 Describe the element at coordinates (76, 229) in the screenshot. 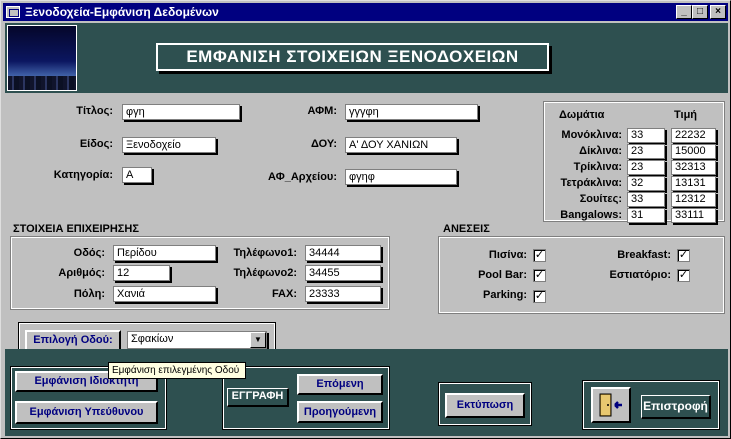

I see `business-section-title: ΣΤΟΙΧΕΙΑ ΕΠΙΧΕΙΡΗΣΗΣ` at that location.